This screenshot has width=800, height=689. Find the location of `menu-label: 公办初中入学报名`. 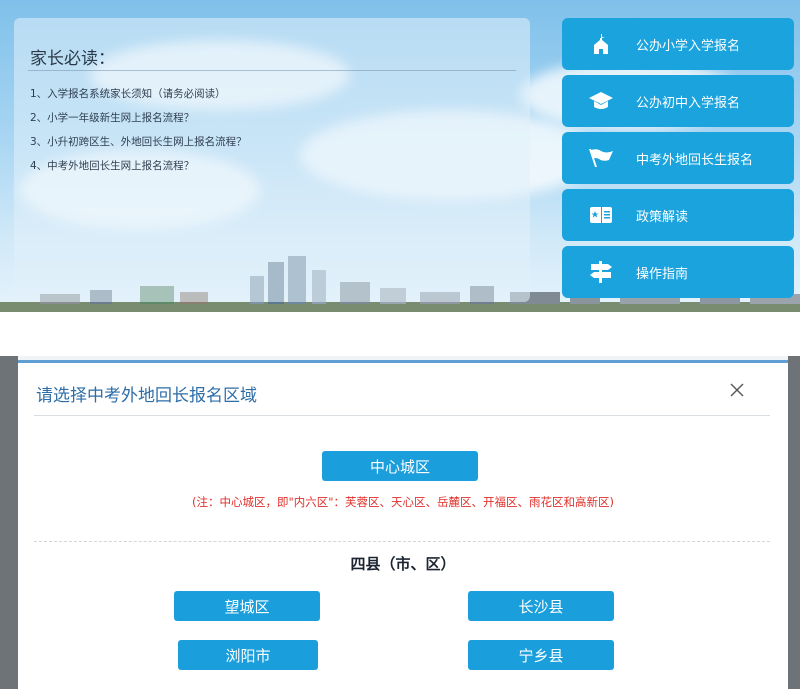

menu-label: 公办初中入学报名 is located at coordinates (688, 103).